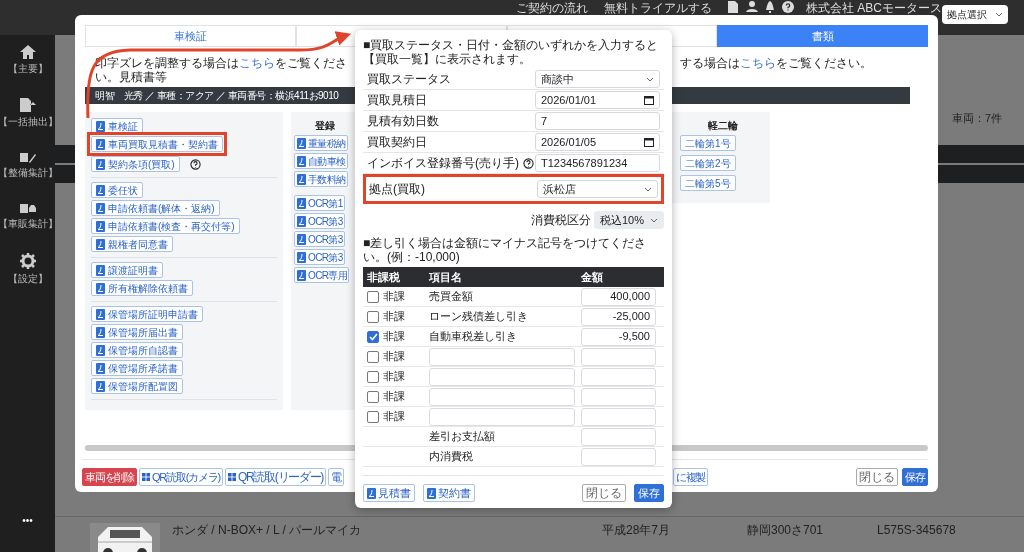 The image size is (1024, 552). I want to click on column-header: 項目名, so click(446, 277).